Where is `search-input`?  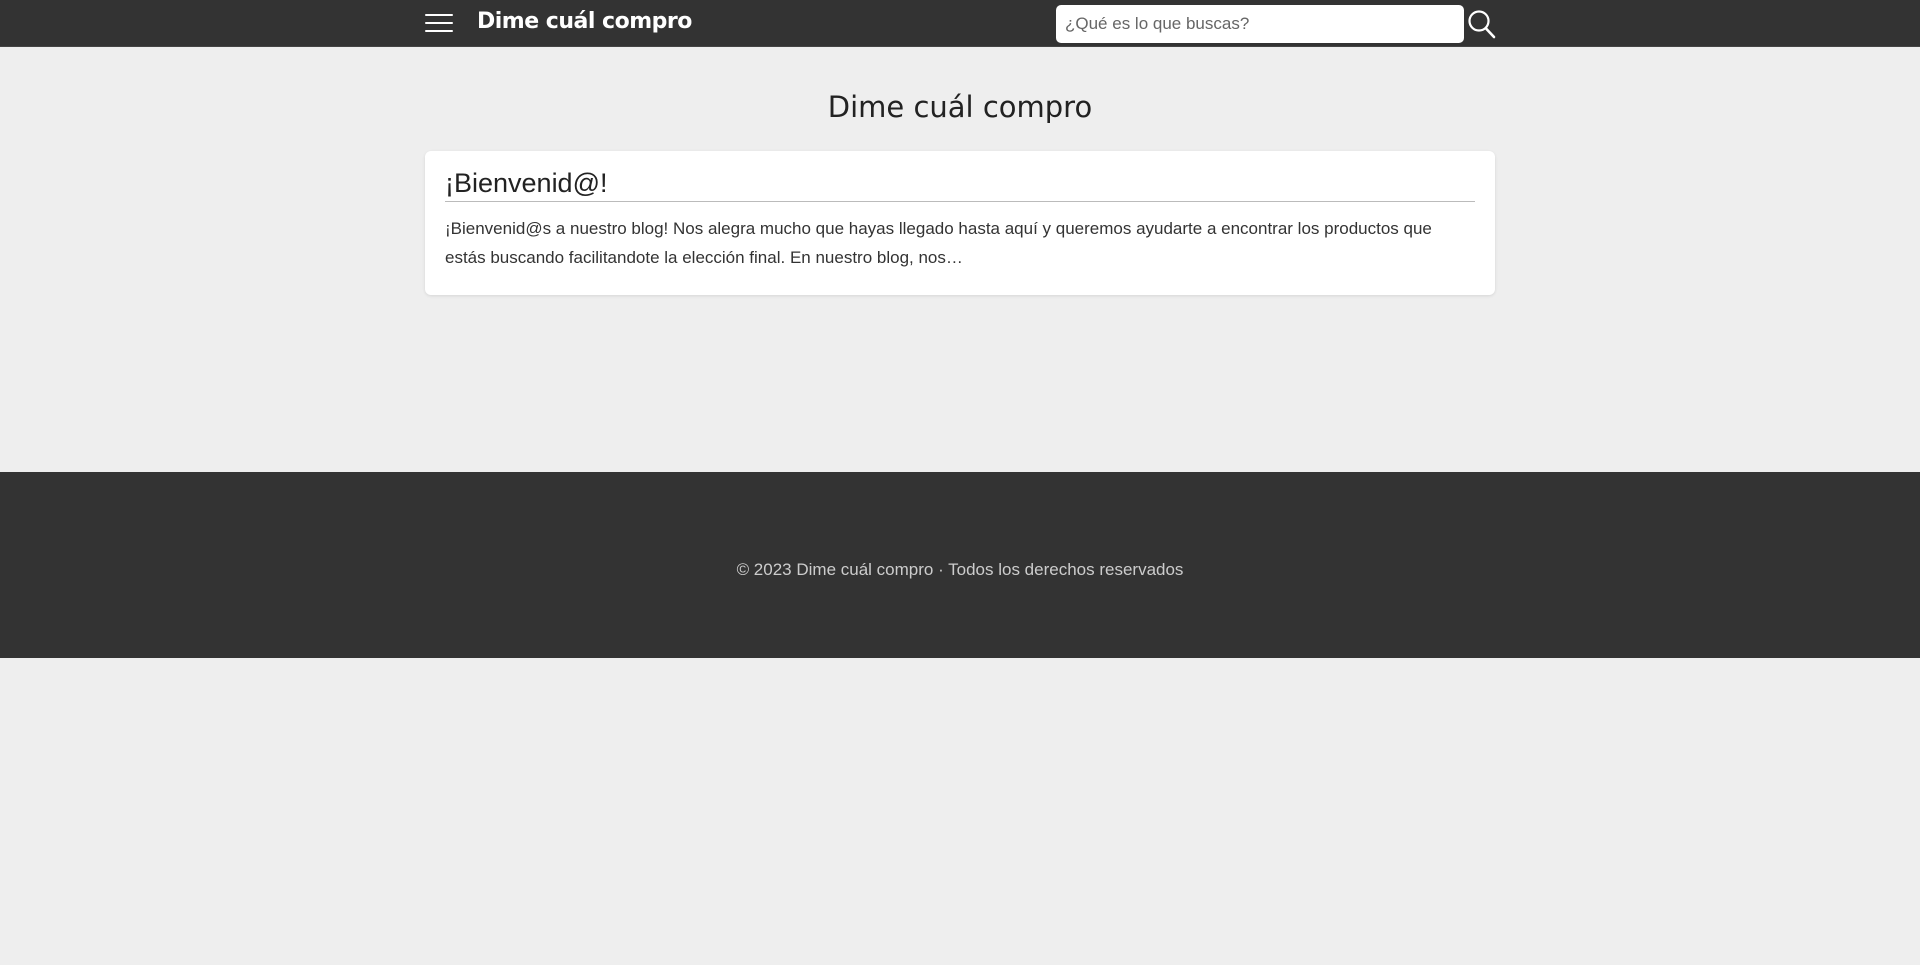 search-input is located at coordinates (1260, 24).